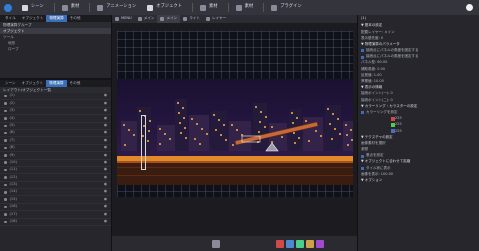 Image resolution: width=479 pixels, height=251 pixels. I want to click on property-row: ▼ オプション, so click(418, 181).